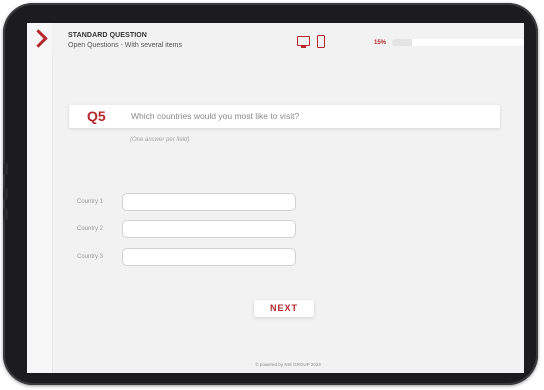 The width and height of the screenshot is (544, 390). I want to click on country-3-input, so click(209, 257).